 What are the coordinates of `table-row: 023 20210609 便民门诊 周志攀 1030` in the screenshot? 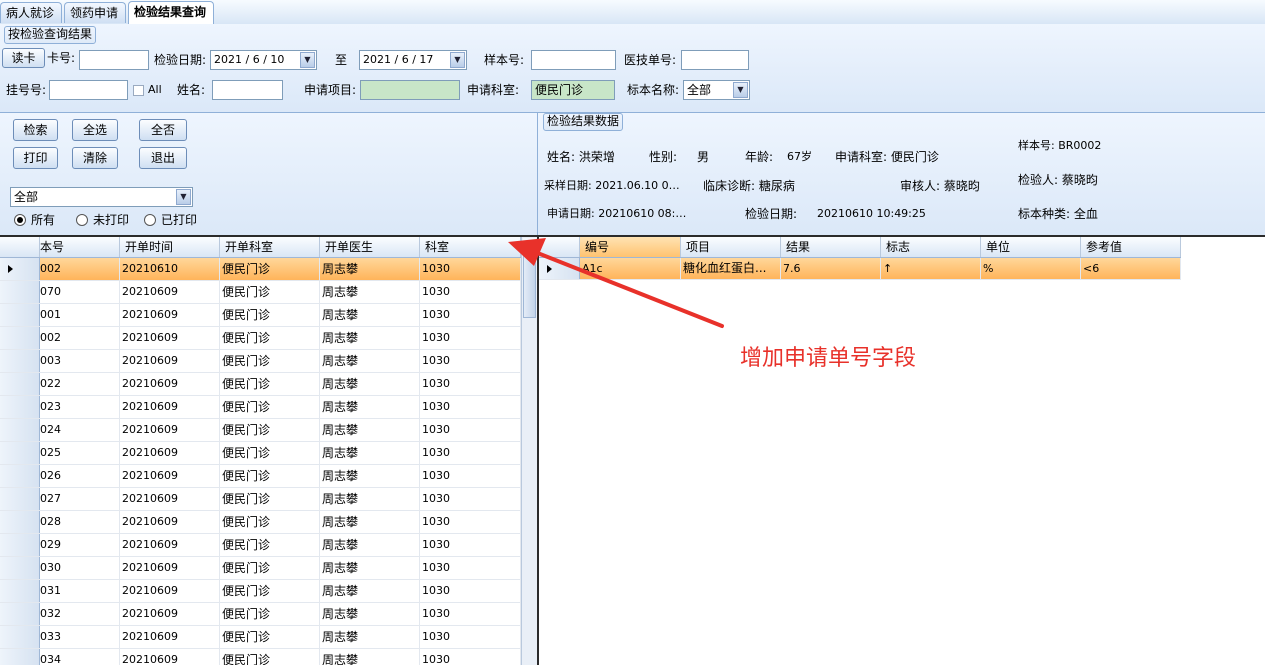 It's located at (260, 407).